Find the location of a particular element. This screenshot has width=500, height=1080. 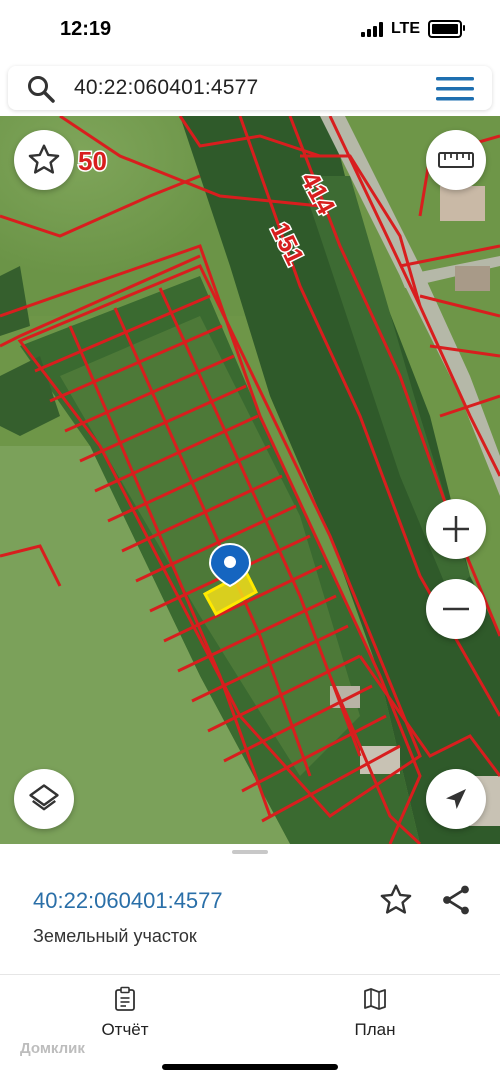

home-indicator is located at coordinates (250, 1067).